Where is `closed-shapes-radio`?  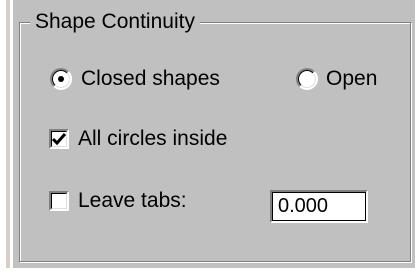 closed-shapes-radio is located at coordinates (61, 79).